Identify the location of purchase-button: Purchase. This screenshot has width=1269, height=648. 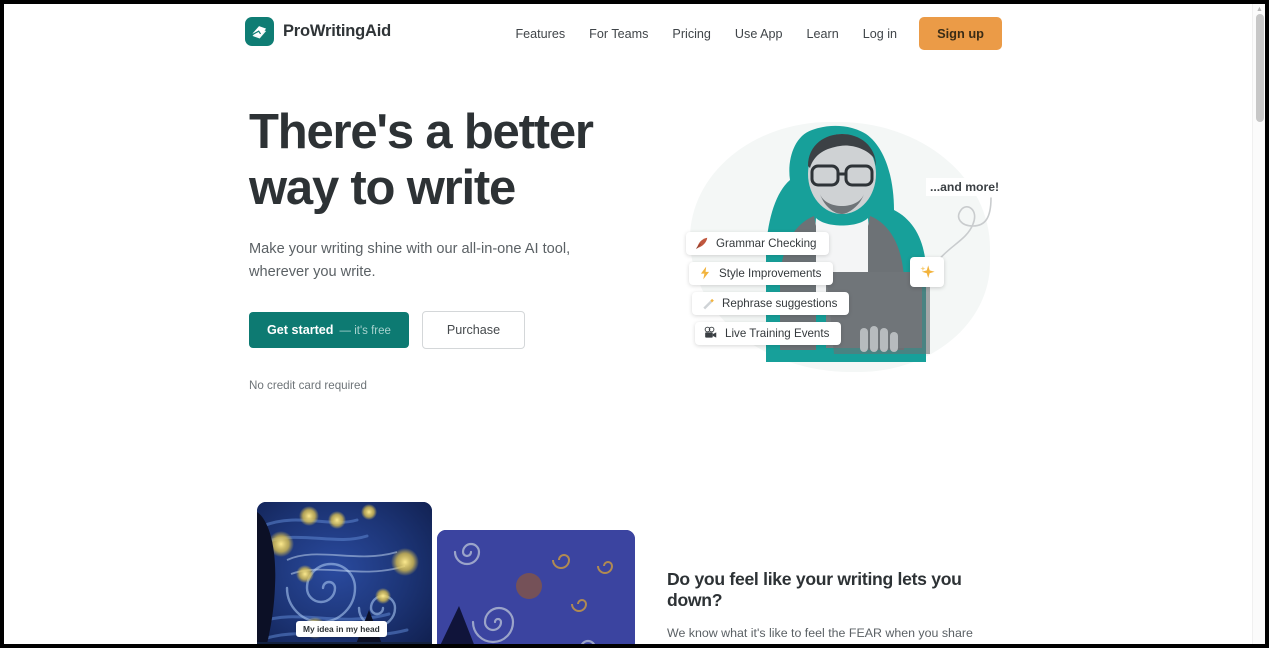
(473, 330).